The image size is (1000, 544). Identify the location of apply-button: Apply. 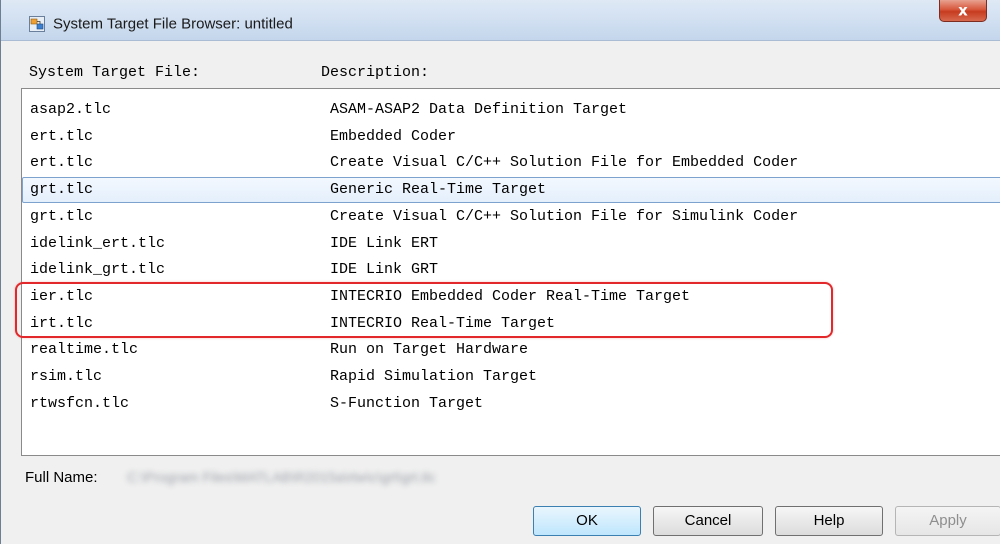
(947, 521).